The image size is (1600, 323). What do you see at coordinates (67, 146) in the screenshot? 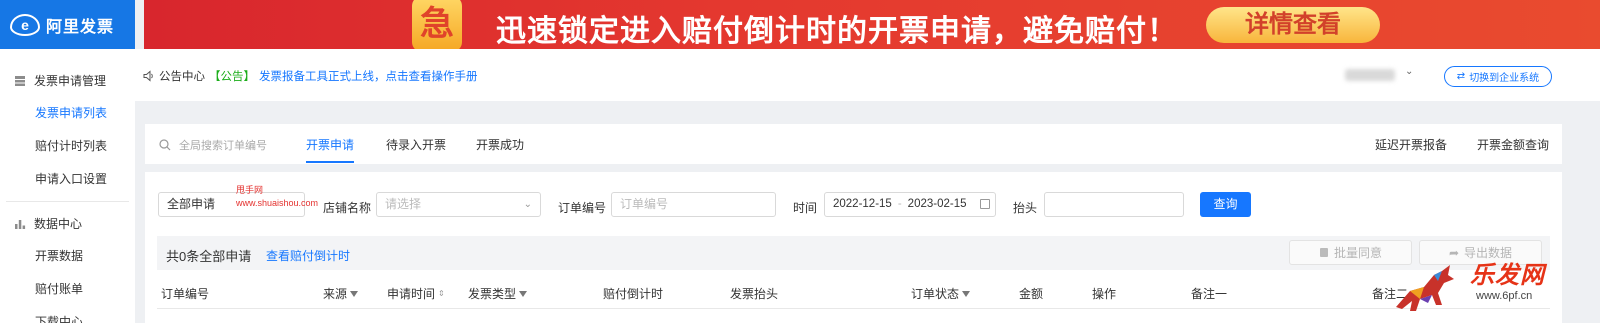
I see `sidebar-item-compensation-timer: 赔付计时列表` at bounding box center [67, 146].